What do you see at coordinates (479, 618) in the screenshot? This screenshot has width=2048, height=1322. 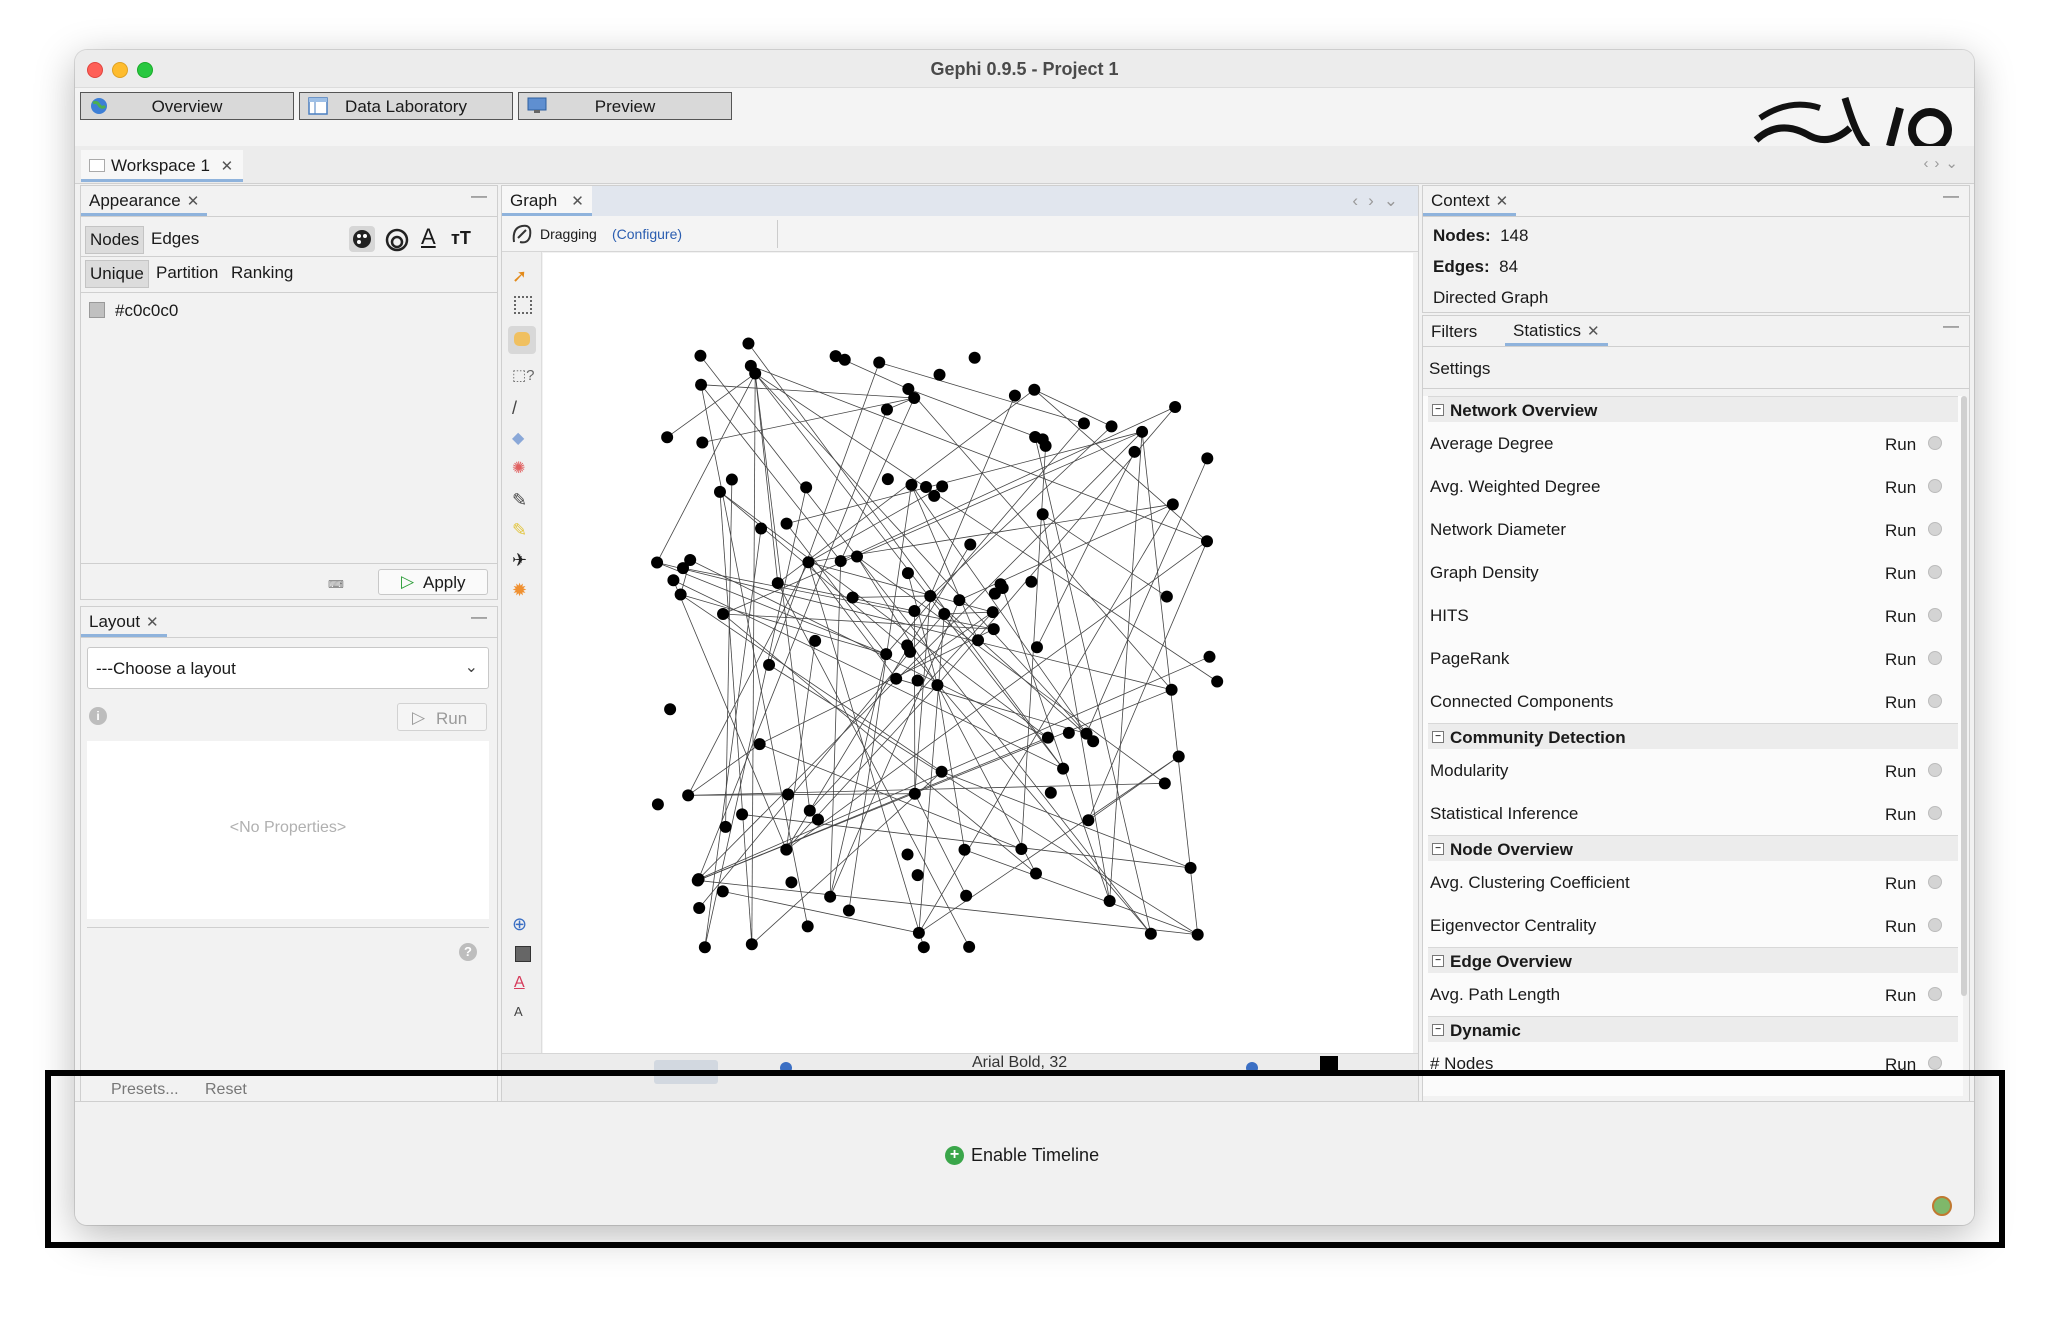 I see `minimize-layout-icon: —` at bounding box center [479, 618].